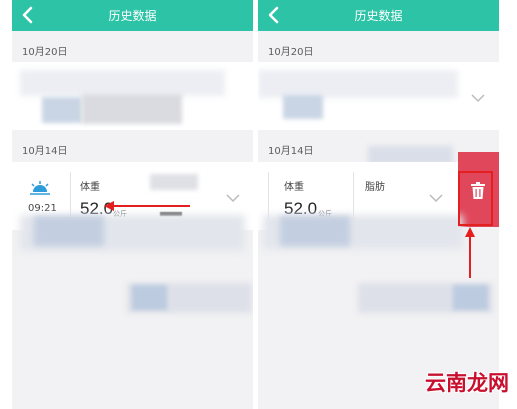 The image size is (517, 409). What do you see at coordinates (375, 187) in the screenshot?
I see `fat-label: 脂肪` at bounding box center [375, 187].